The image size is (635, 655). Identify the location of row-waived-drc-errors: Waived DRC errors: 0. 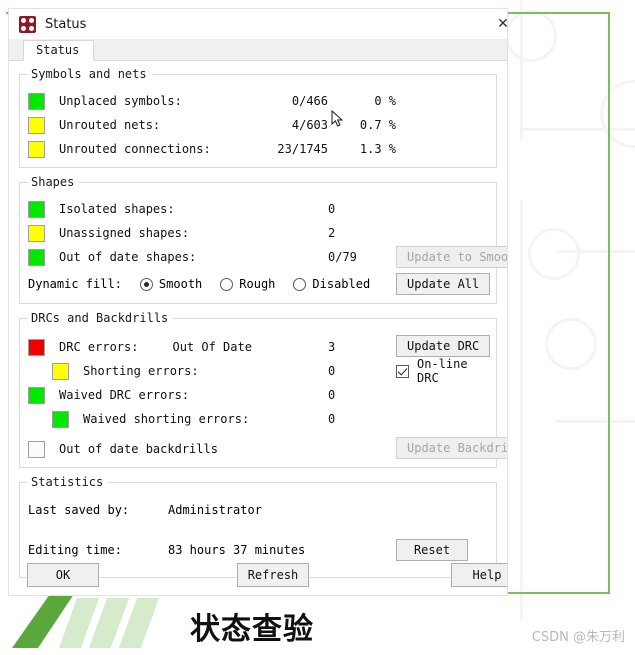
(258, 395).